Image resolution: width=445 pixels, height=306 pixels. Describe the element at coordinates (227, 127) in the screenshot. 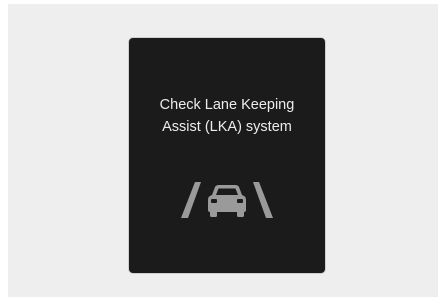

I see `warning-message-line-2: Assist (LKA) system` at that location.